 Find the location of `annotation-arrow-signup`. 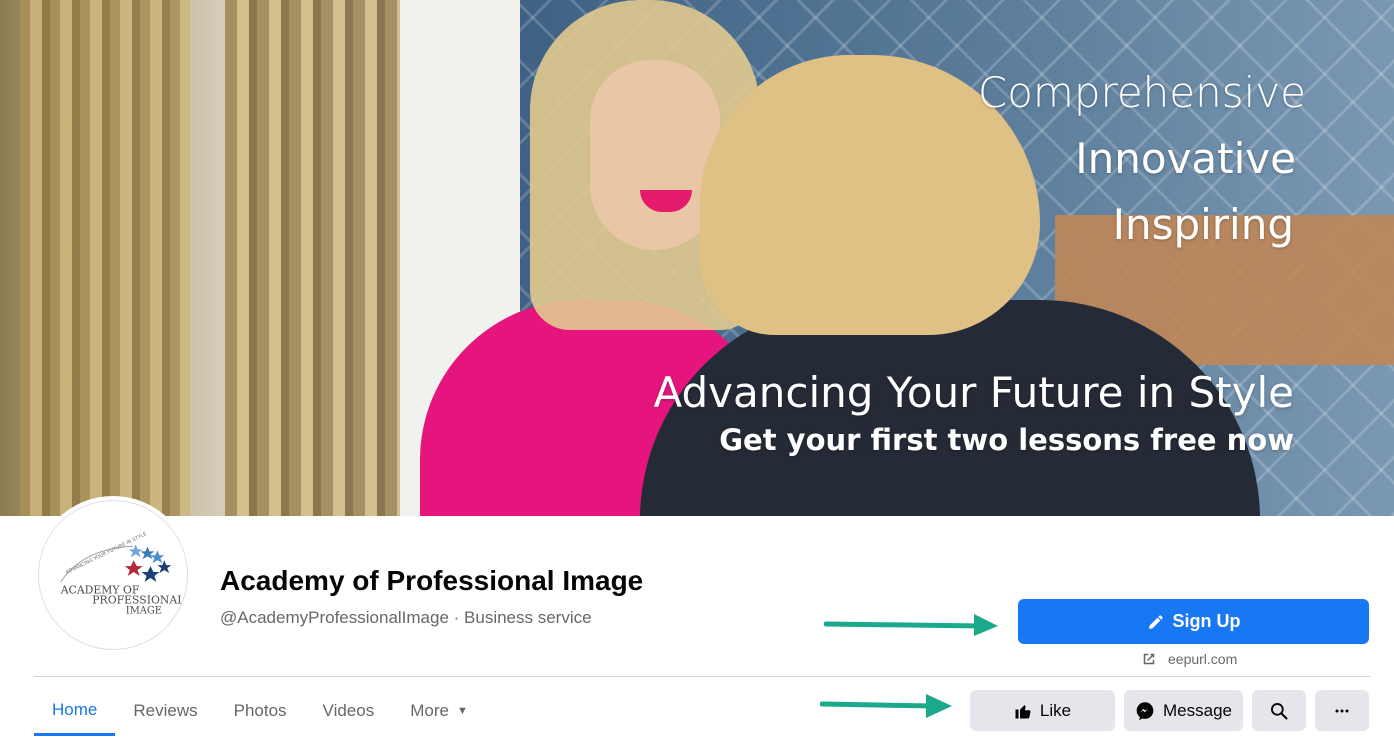

annotation-arrow-signup is located at coordinates (911, 625).